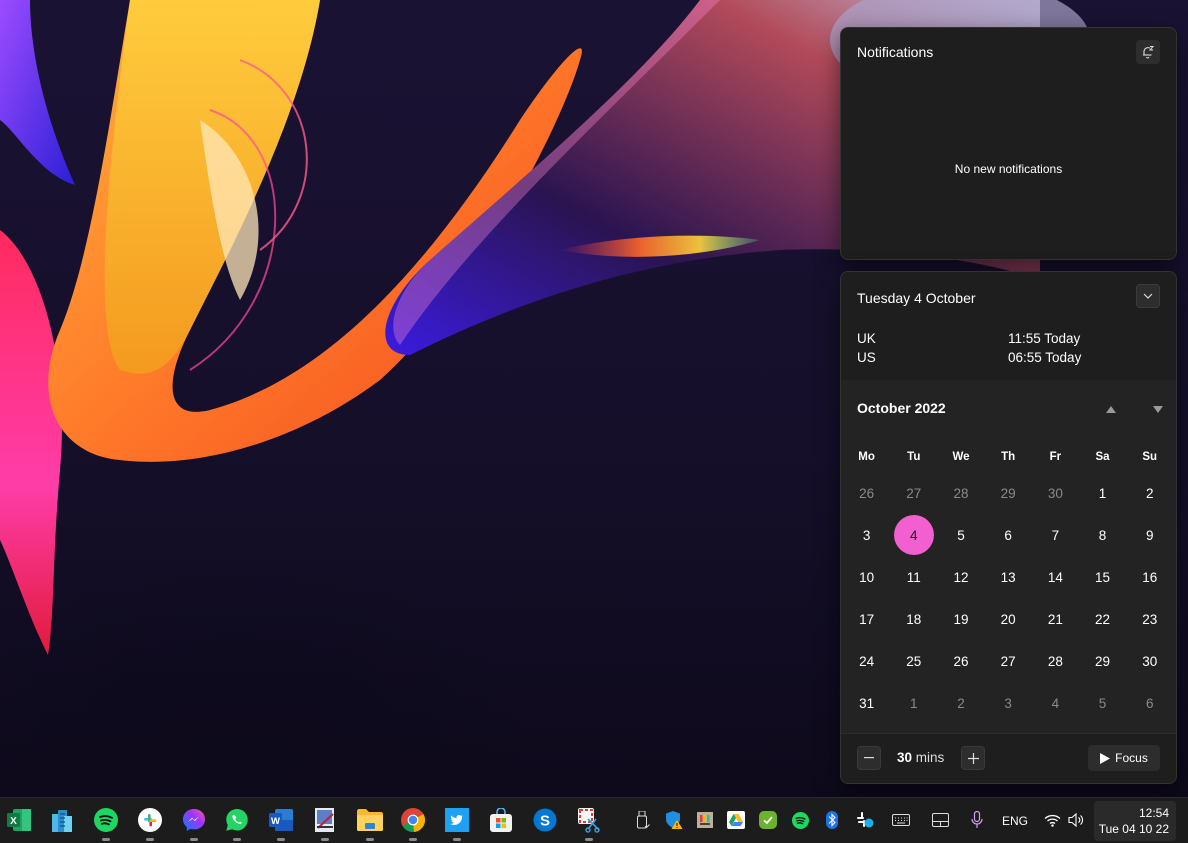 The height and width of the screenshot is (843, 1188). Describe the element at coordinates (930, 757) in the screenshot. I see `focus-minutes-unit: mins` at that location.